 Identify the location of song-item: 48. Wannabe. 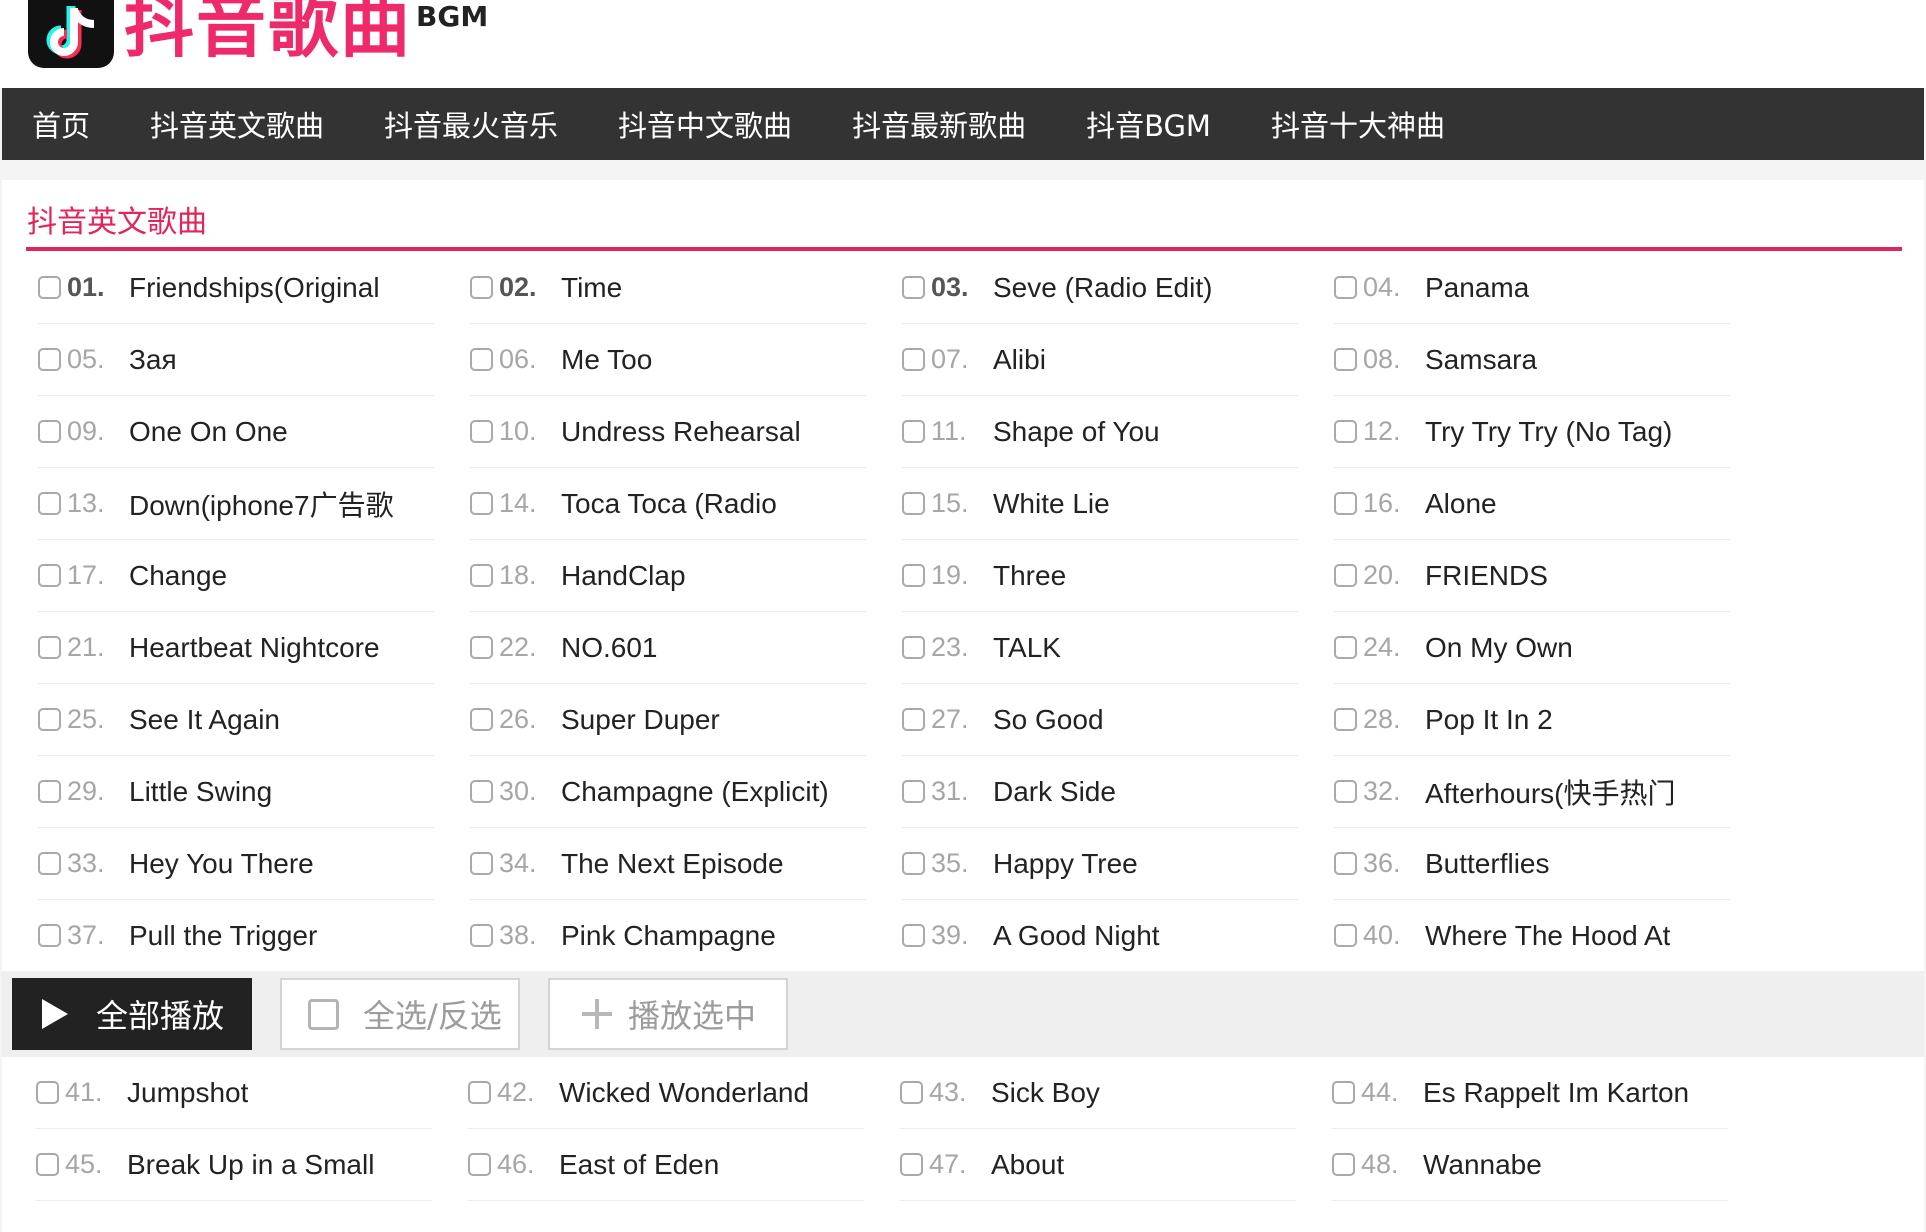
(1530, 1165).